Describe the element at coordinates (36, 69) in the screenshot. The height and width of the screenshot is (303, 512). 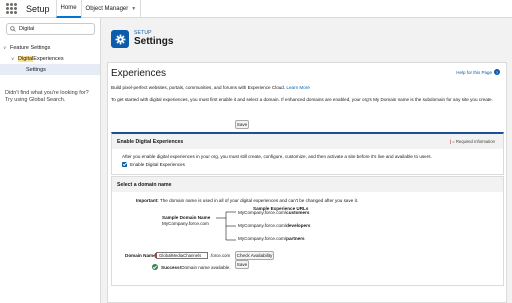
I see `tree-item-label: Settings` at that location.